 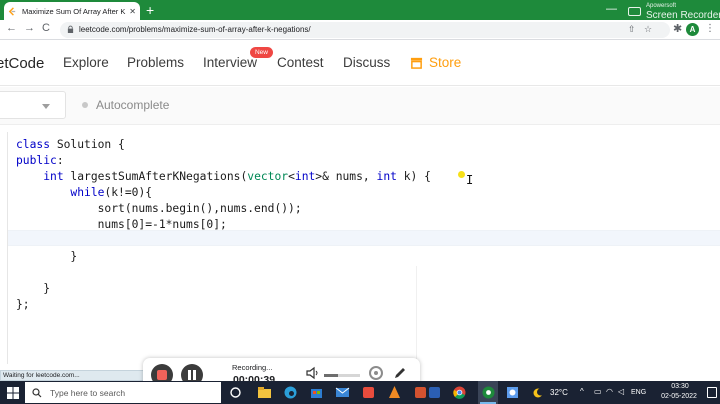 I want to click on windows-start-icon, so click(x=13, y=393).